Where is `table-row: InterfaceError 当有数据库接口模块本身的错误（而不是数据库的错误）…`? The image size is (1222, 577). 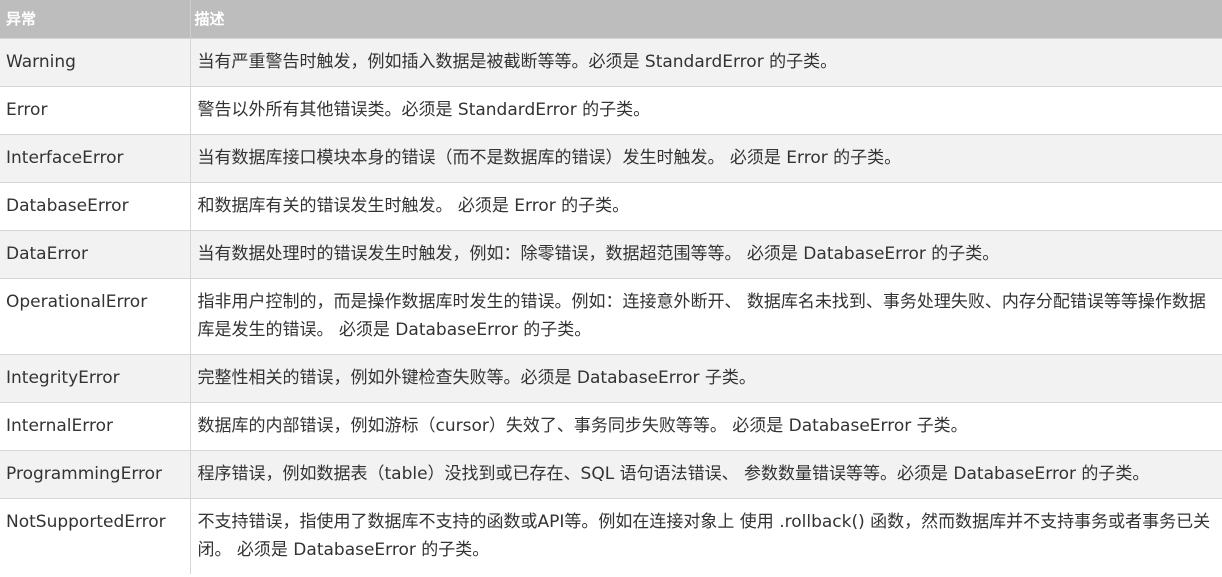
table-row: InterfaceError 当有数据库接口模块本身的错误（而不是数据库的错误）… is located at coordinates (611, 158).